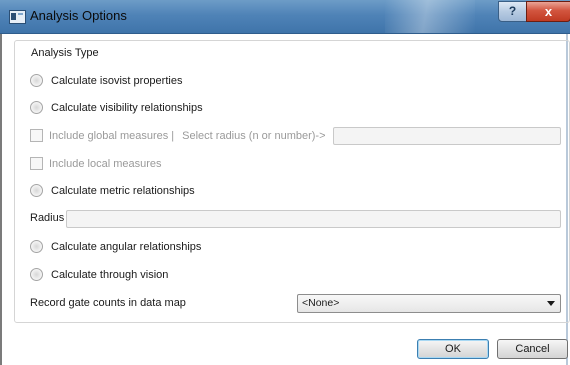 This screenshot has width=570, height=365. What do you see at coordinates (36, 246) in the screenshot?
I see `angular-radio` at bounding box center [36, 246].